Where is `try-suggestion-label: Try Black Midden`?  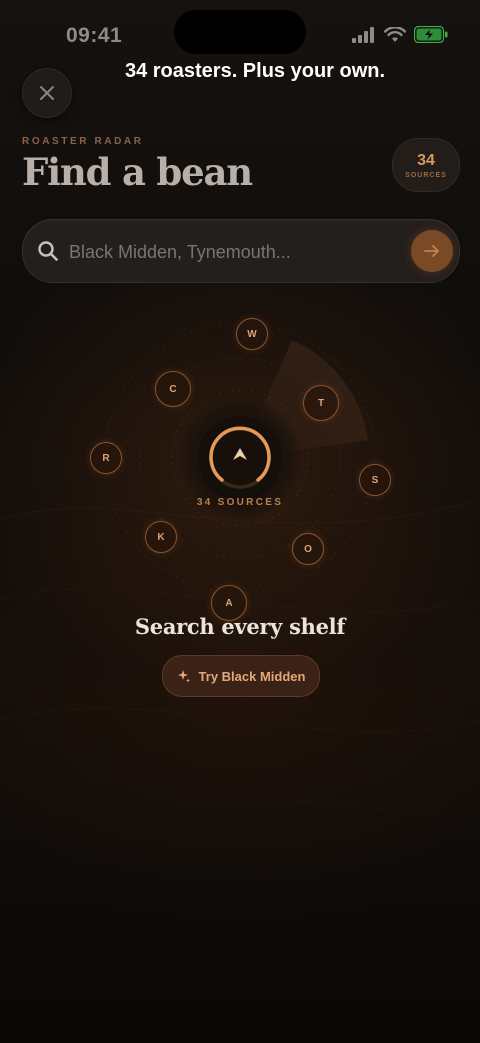 try-suggestion-label: Try Black Midden is located at coordinates (252, 676).